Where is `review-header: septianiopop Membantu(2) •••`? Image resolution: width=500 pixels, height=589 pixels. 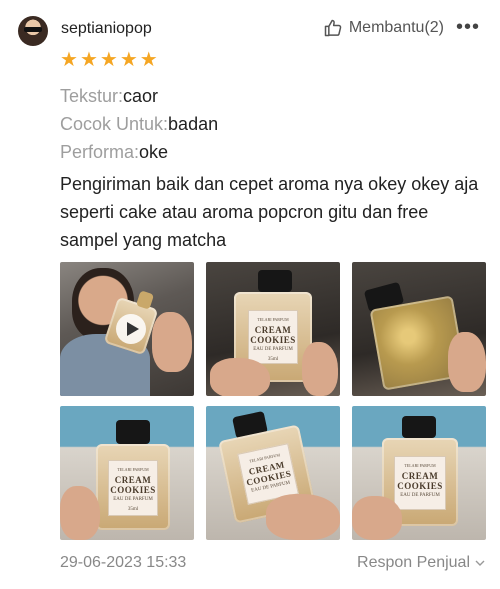
review-header: septianiopop Membantu(2) ••• is located at coordinates (251, 32).